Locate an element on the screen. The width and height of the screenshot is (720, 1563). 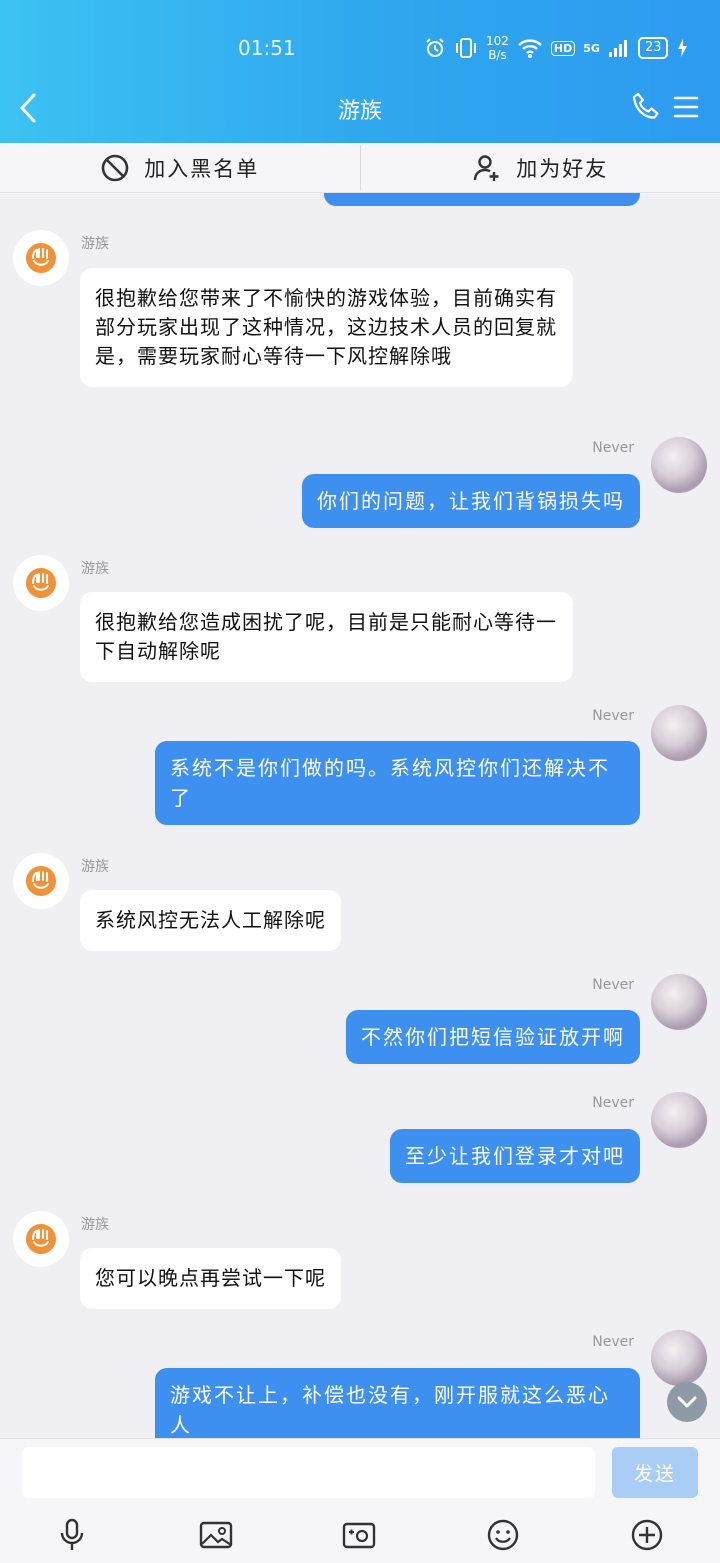
wifi-icon is located at coordinates (530, 48).